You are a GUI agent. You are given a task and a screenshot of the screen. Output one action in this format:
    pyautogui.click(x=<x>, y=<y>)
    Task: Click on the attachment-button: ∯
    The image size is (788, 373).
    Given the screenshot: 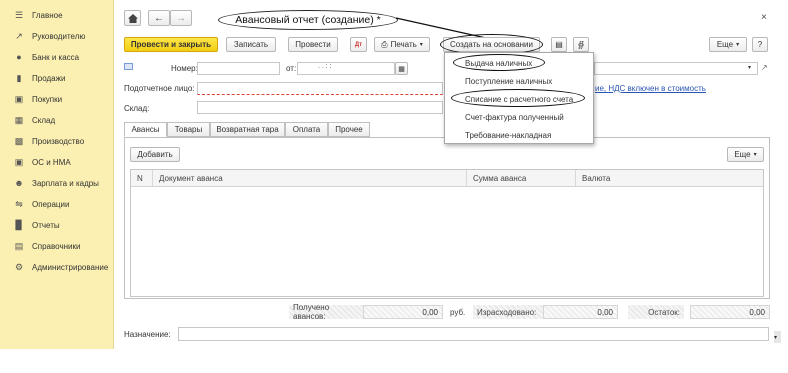 What is the action you would take?
    pyautogui.click(x=581, y=44)
    